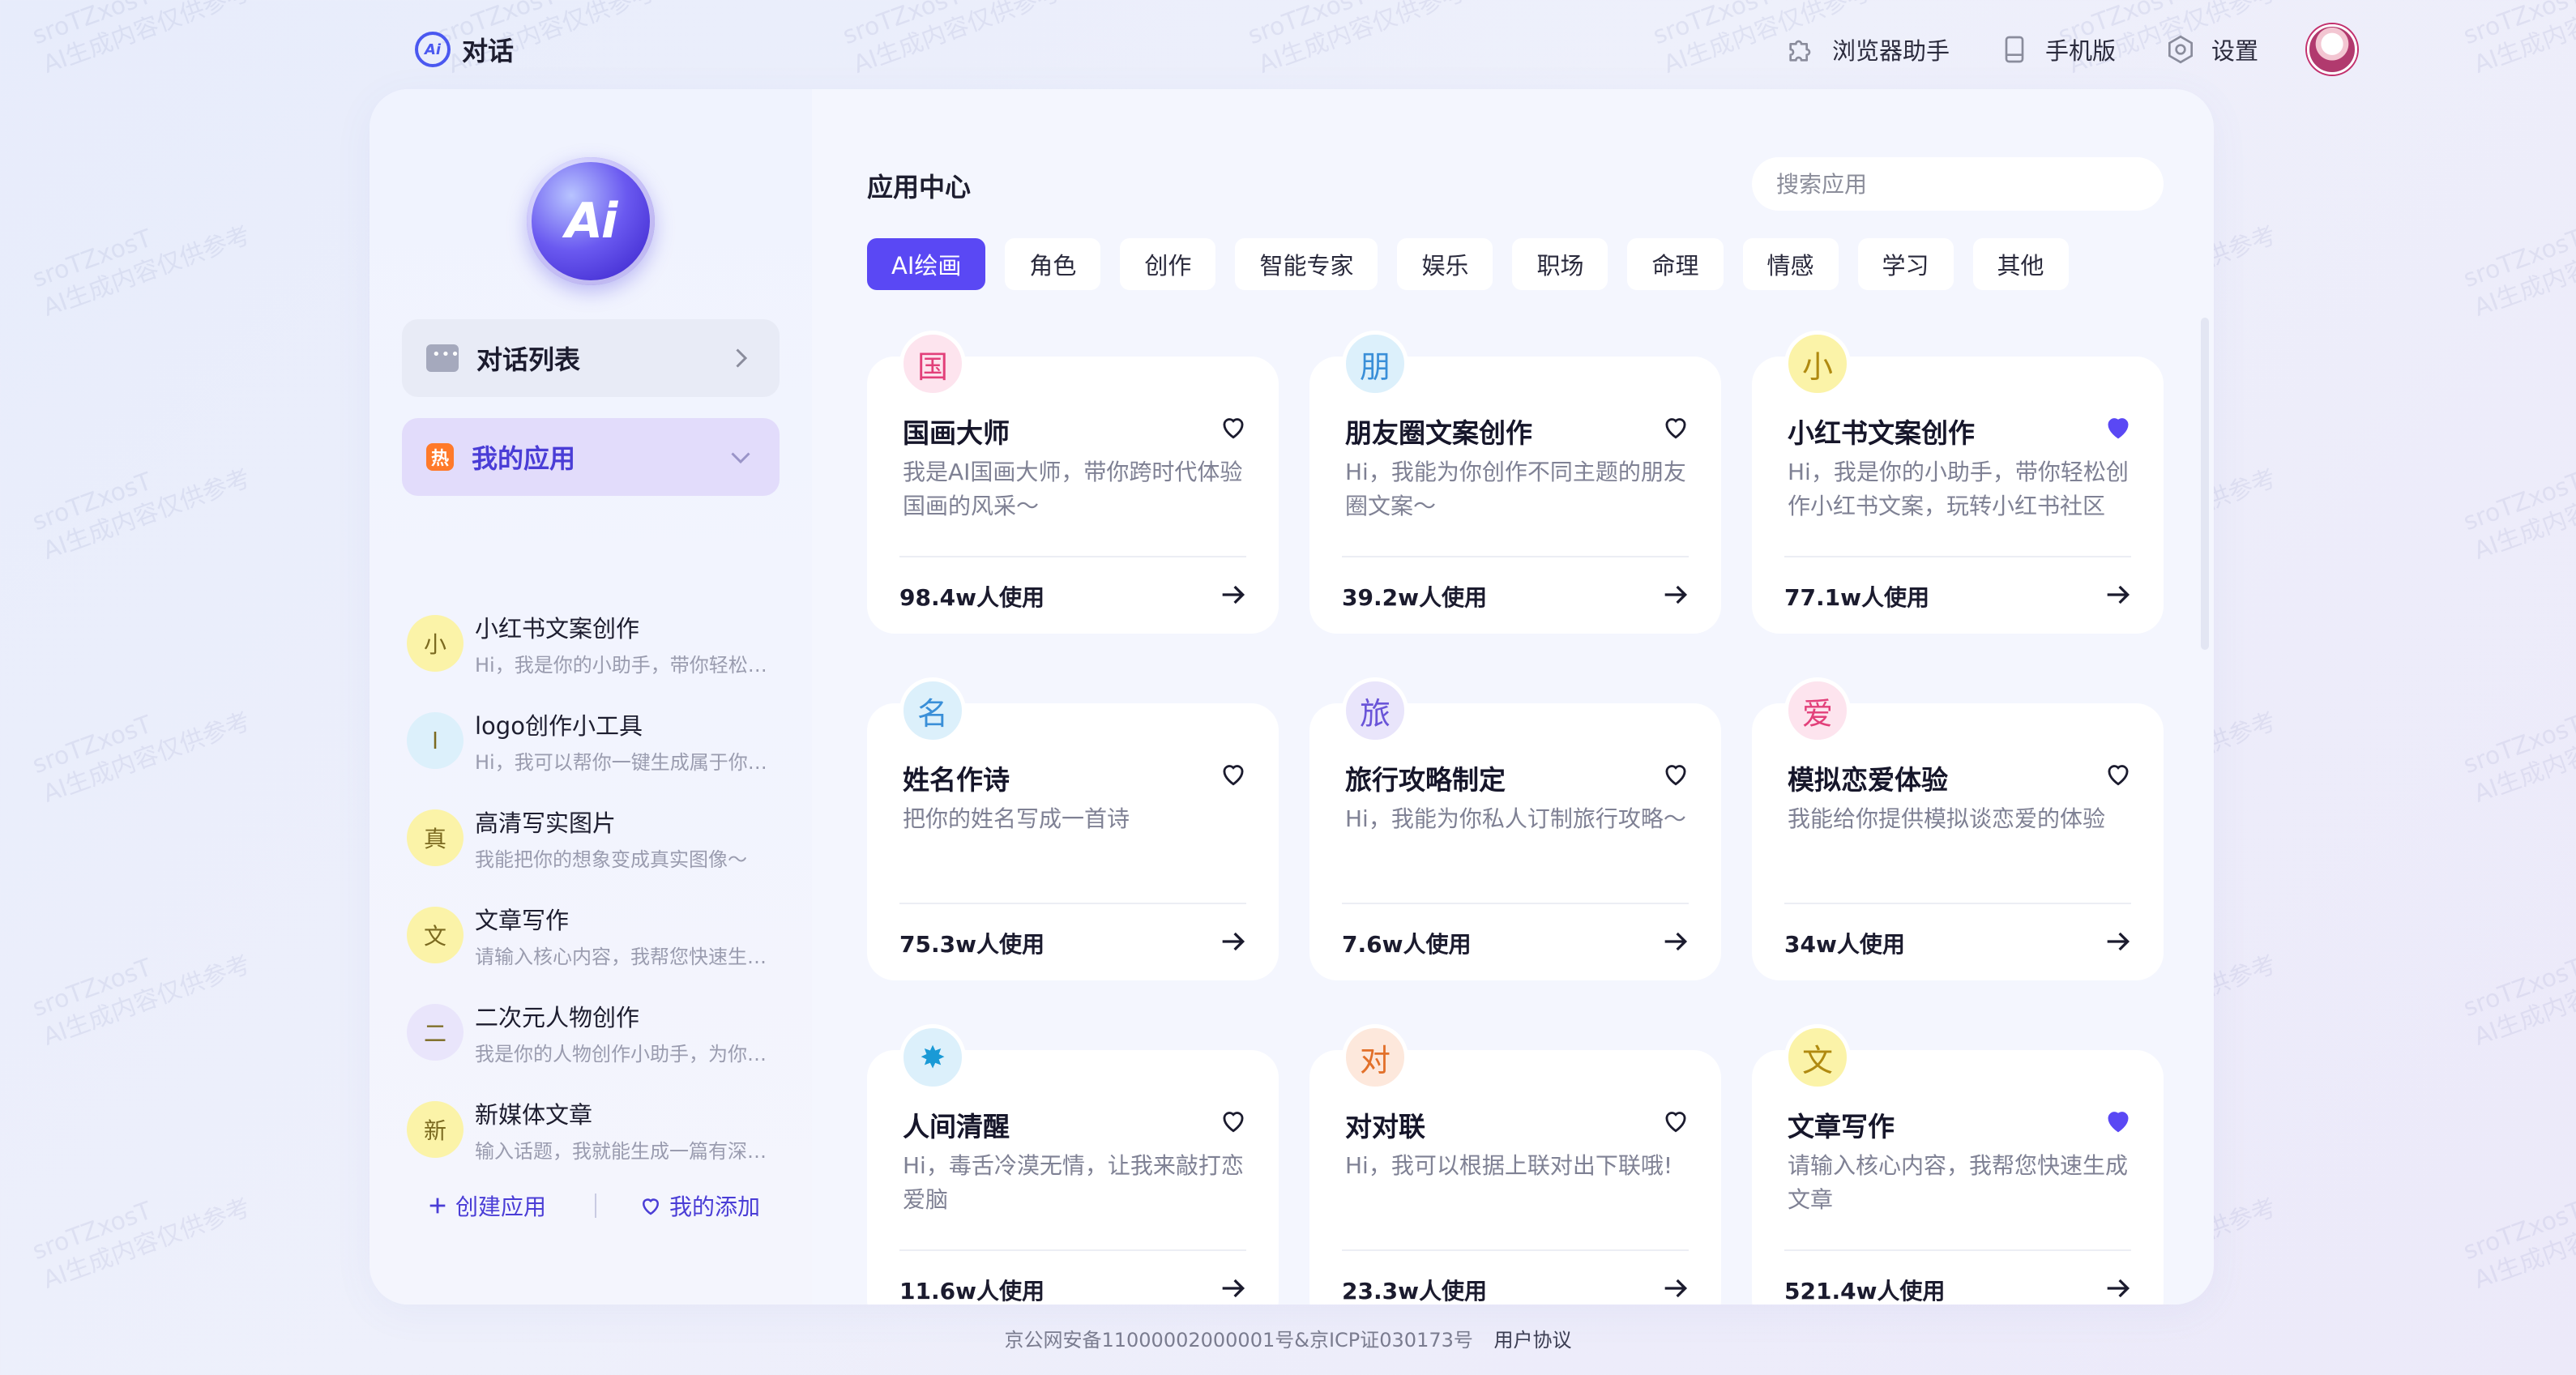 The height and width of the screenshot is (1375, 2576). What do you see at coordinates (926, 264) in the screenshot?
I see `category-tab: AI绘画` at bounding box center [926, 264].